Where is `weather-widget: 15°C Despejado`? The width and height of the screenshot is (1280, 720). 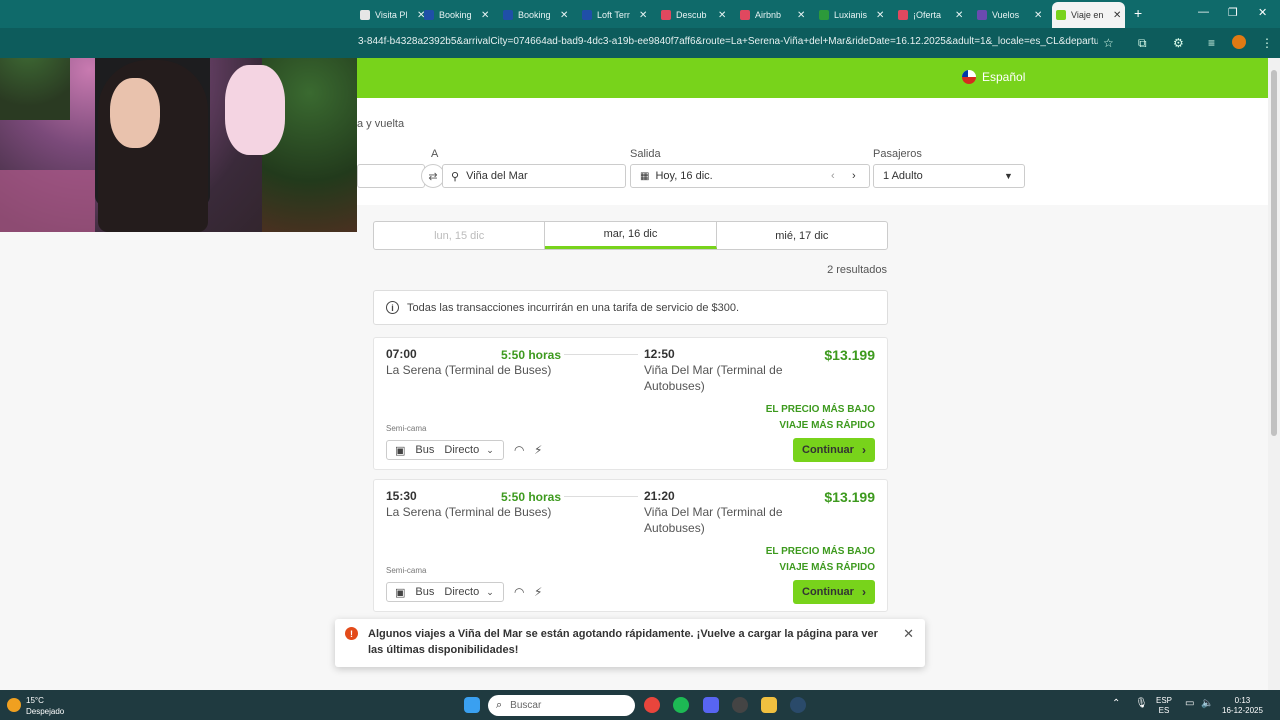
weather-widget: 15°C Despejado is located at coordinates (45, 706).